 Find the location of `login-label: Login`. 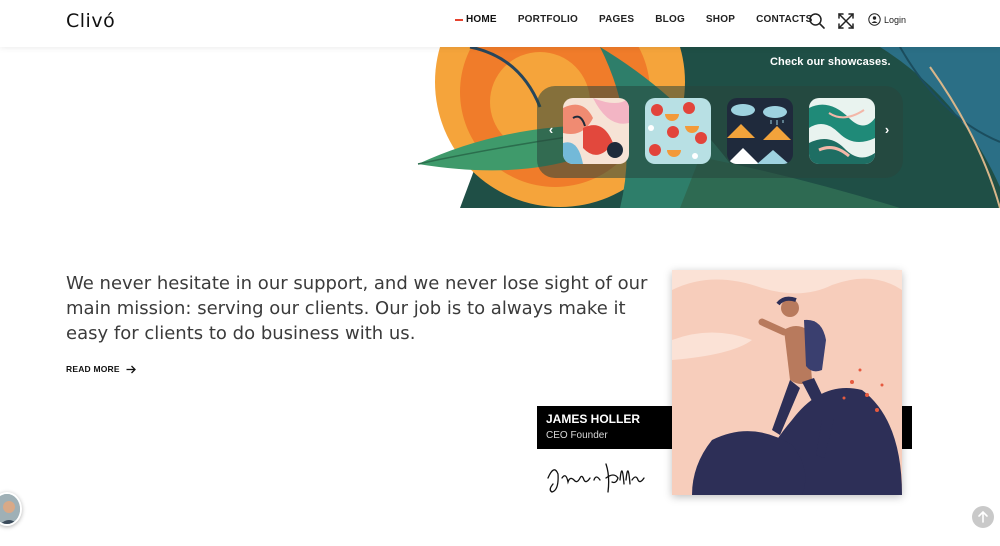

login-label: Login is located at coordinates (895, 19).